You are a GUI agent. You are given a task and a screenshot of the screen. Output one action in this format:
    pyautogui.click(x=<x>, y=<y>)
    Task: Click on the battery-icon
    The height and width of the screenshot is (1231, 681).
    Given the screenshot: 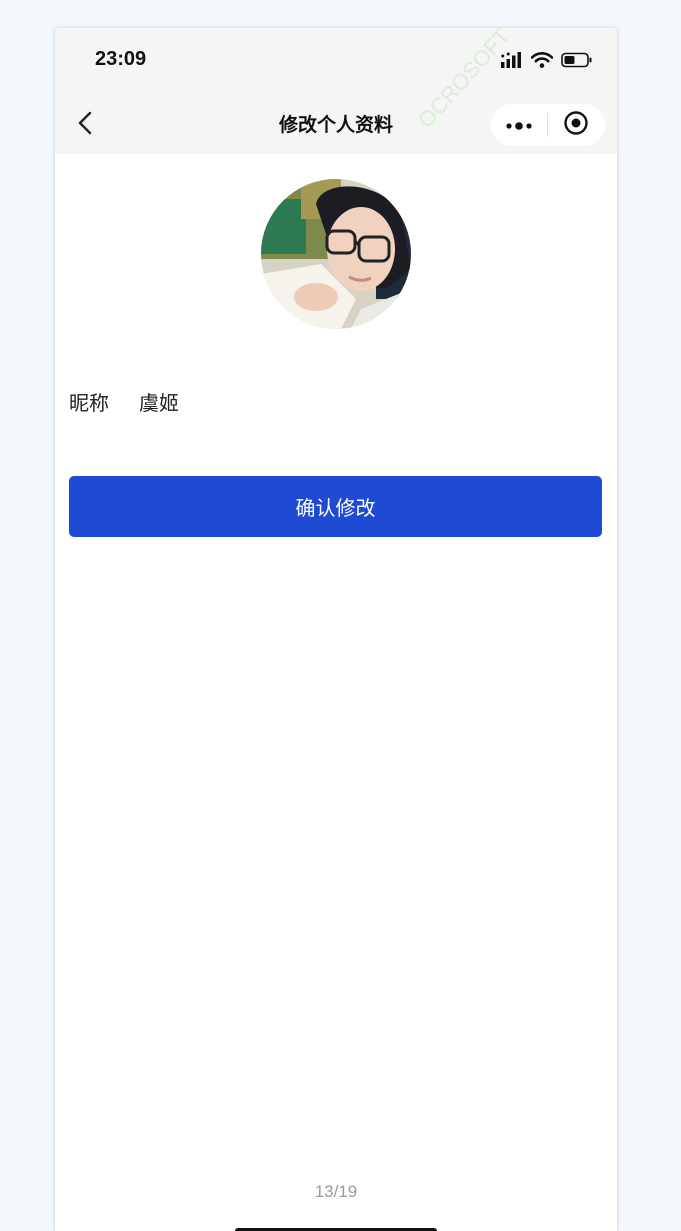 What is the action you would take?
    pyautogui.click(x=577, y=62)
    